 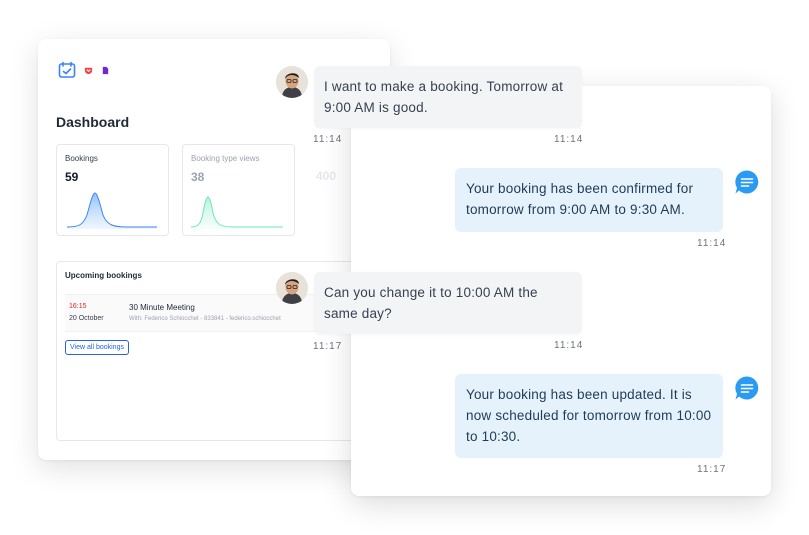 I want to click on stat-value: 38, so click(x=198, y=177).